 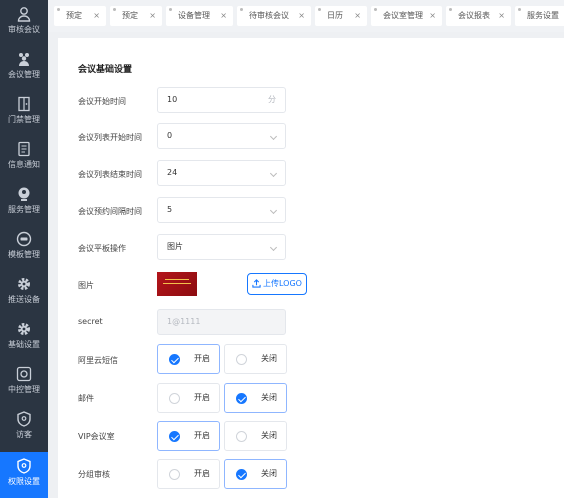 I want to click on sidebar-item-notifications: 信息通知, so click(x=24, y=157).